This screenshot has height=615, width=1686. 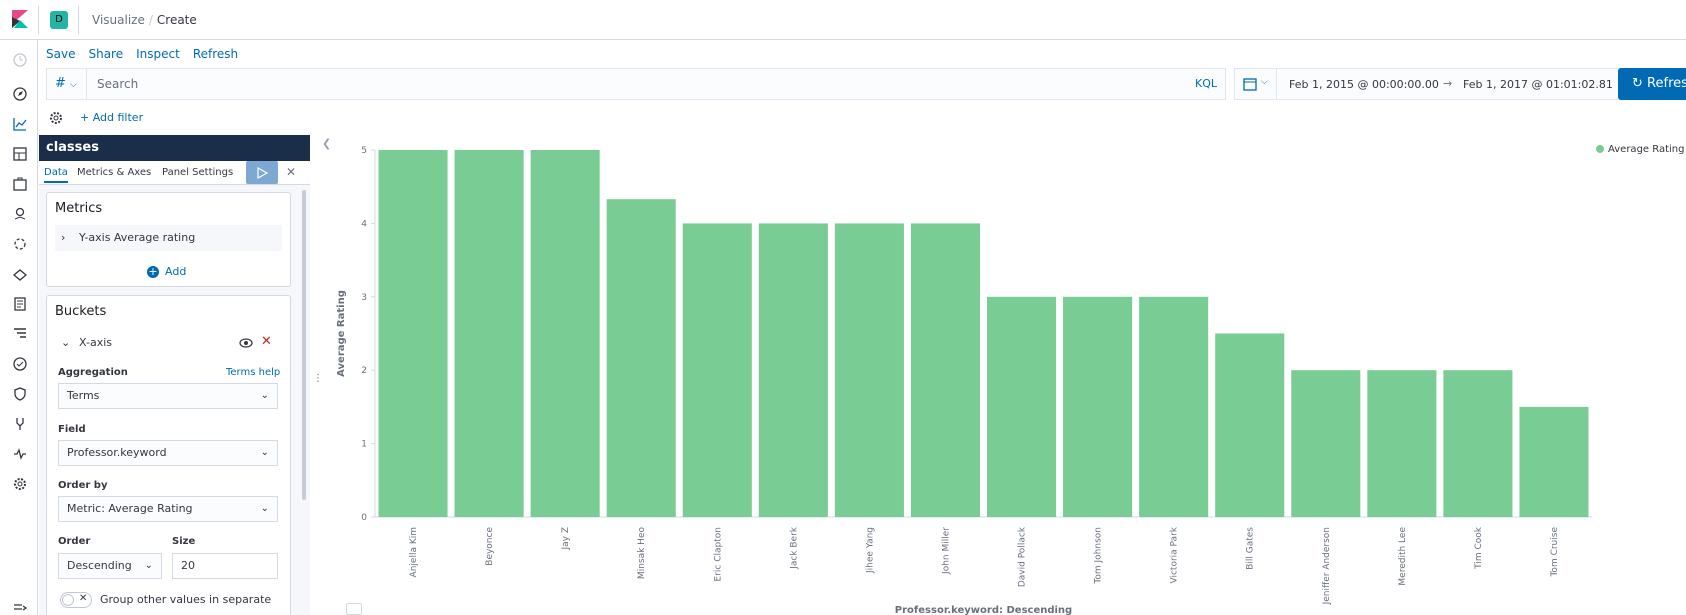 I want to click on metric-y-axis-row: › Y-axis Average rating, so click(x=168, y=238).